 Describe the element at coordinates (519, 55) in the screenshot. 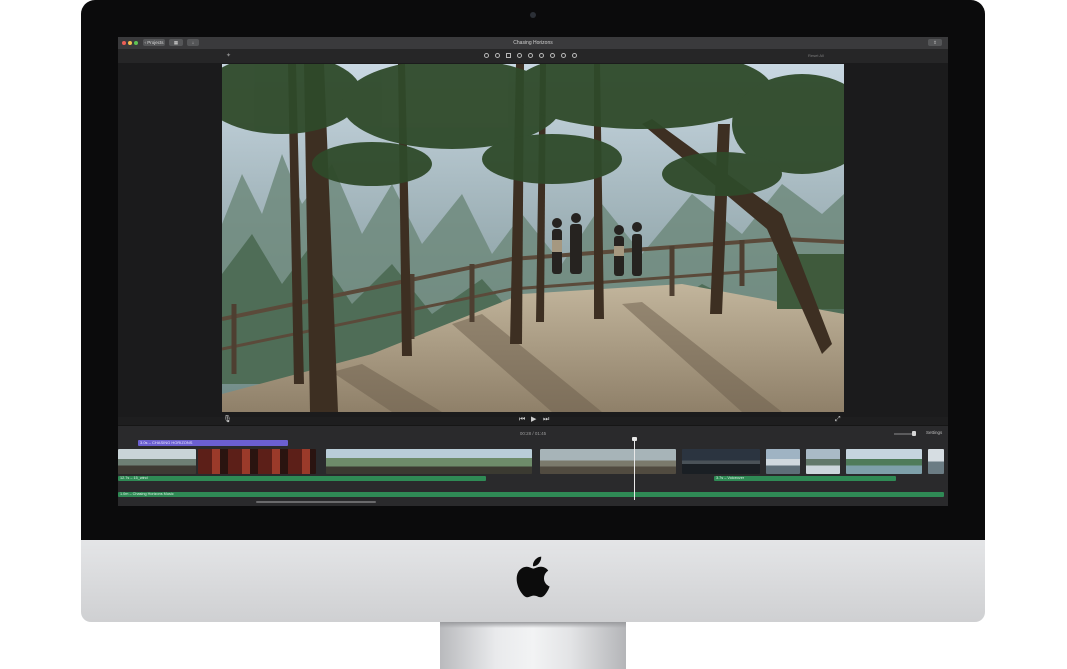

I see `stabilization-icon` at that location.